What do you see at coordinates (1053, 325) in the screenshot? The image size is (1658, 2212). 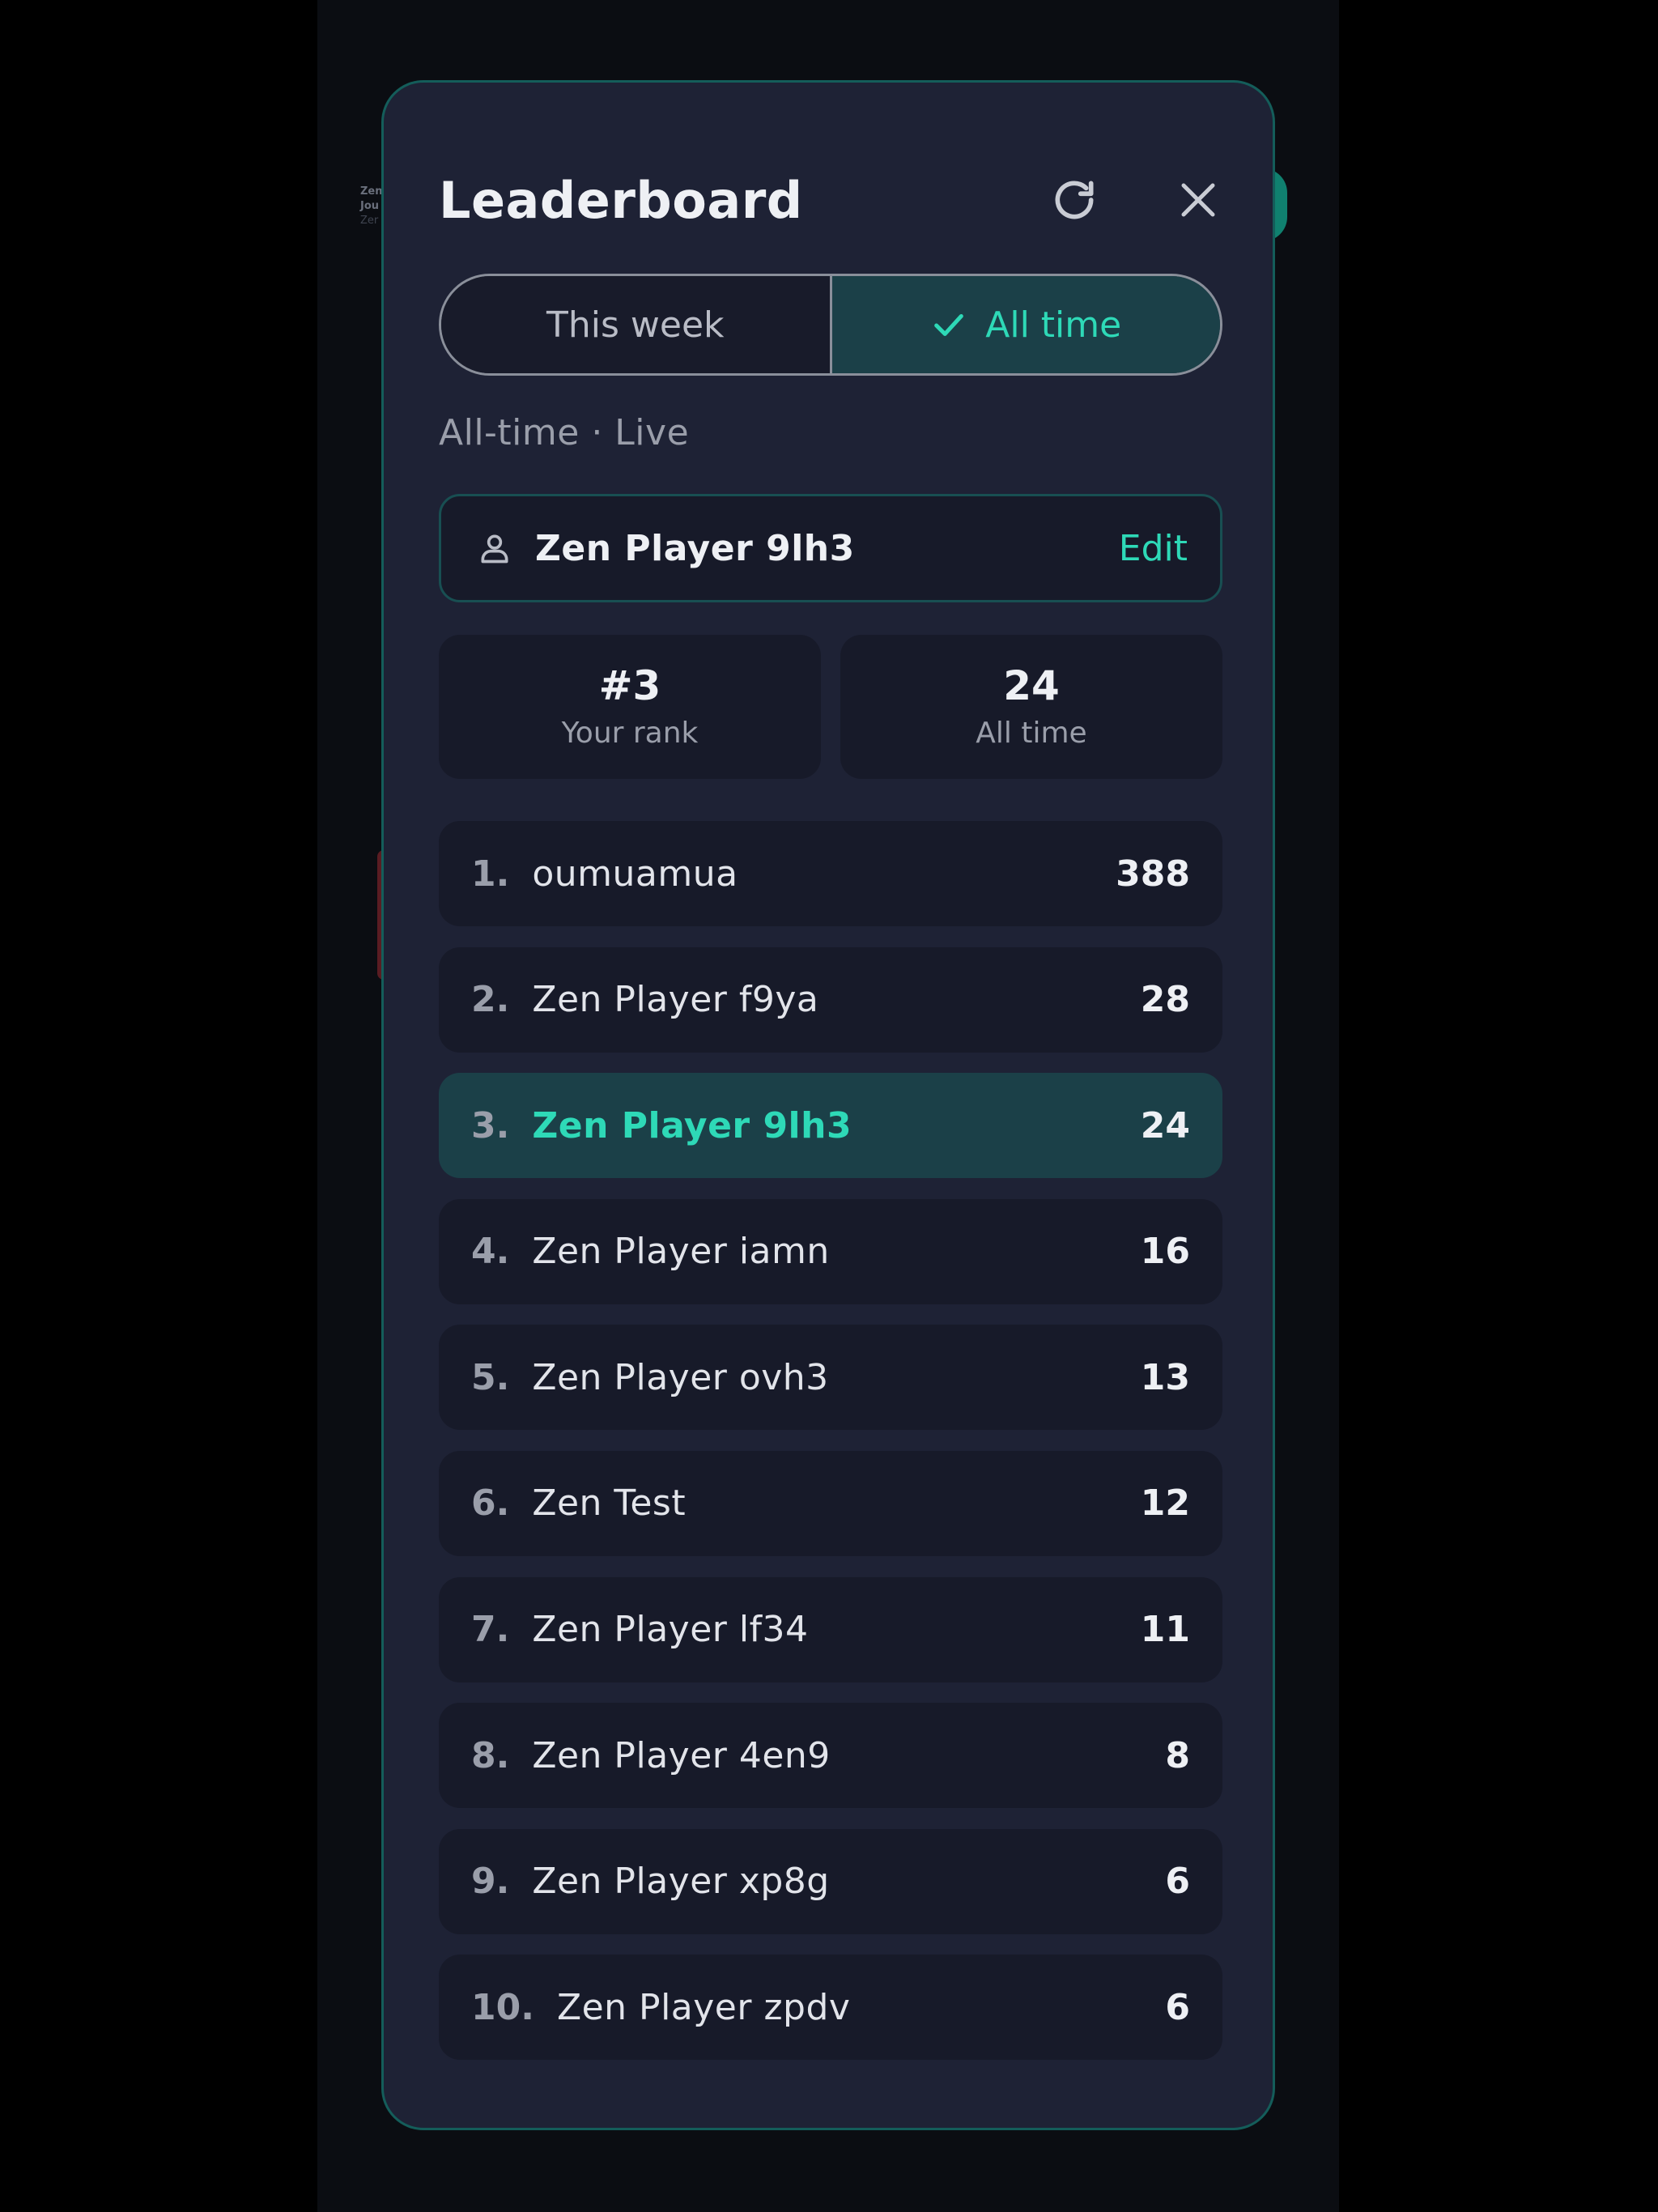 I see `tab-label: All time` at bounding box center [1053, 325].